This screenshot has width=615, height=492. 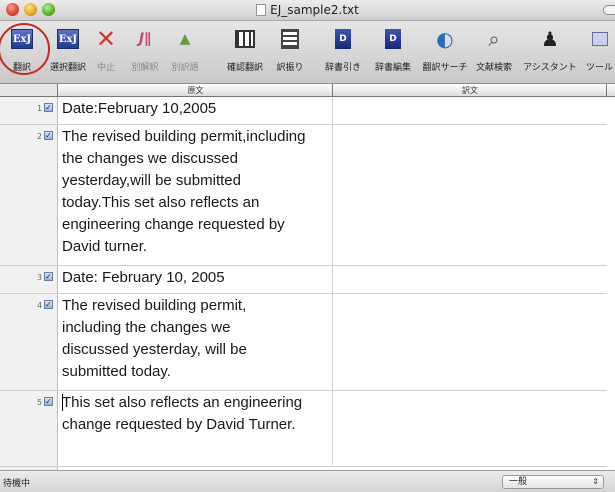 I want to click on toolbar-toggle-button, so click(x=609, y=10).